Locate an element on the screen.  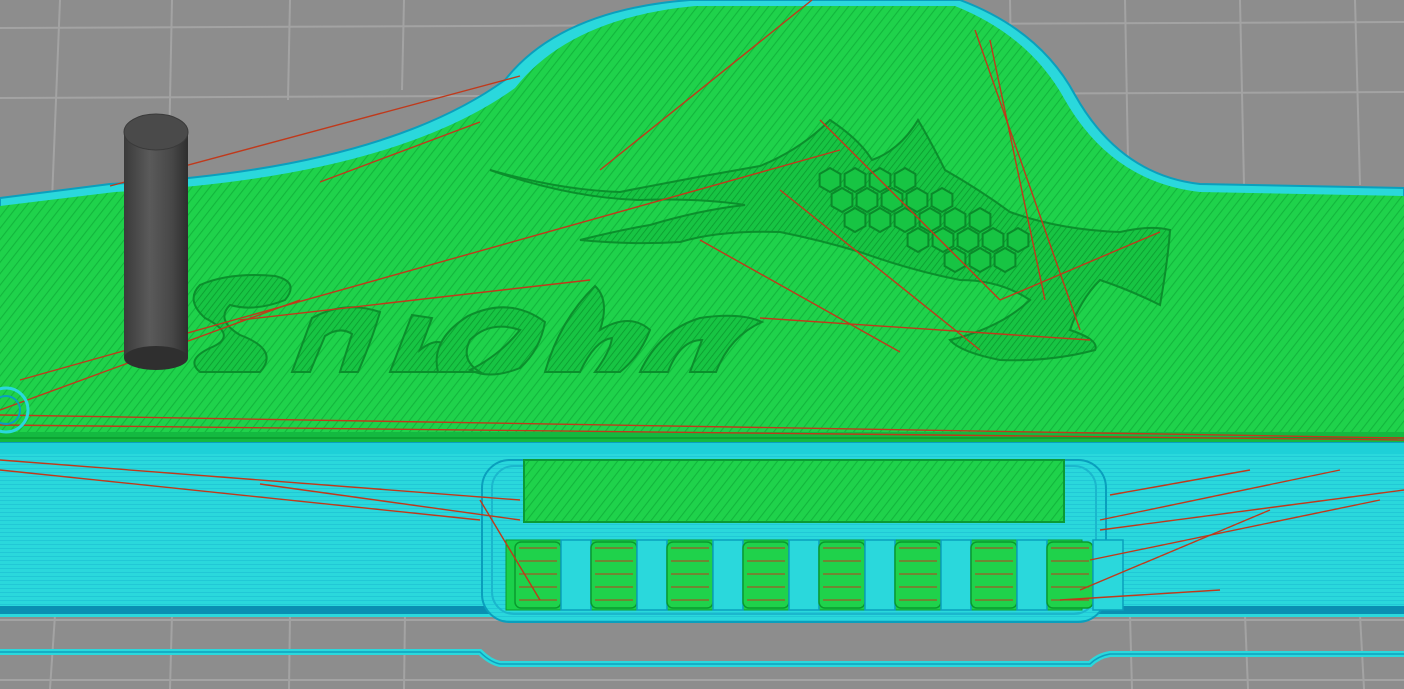
slot-ribs is located at coordinates (819, 575).